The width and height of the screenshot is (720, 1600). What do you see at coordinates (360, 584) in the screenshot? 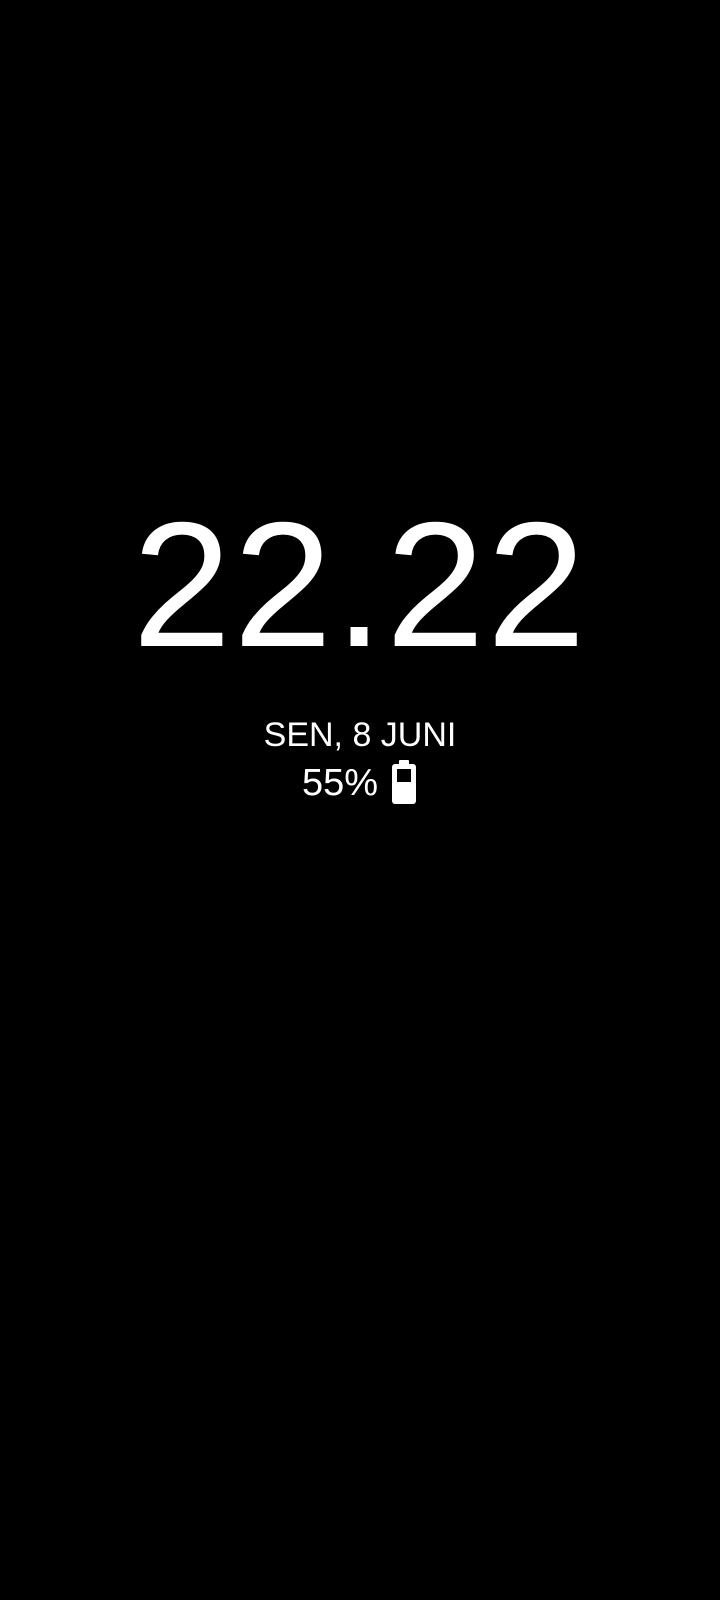
I see `clock-time: 22.22` at bounding box center [360, 584].